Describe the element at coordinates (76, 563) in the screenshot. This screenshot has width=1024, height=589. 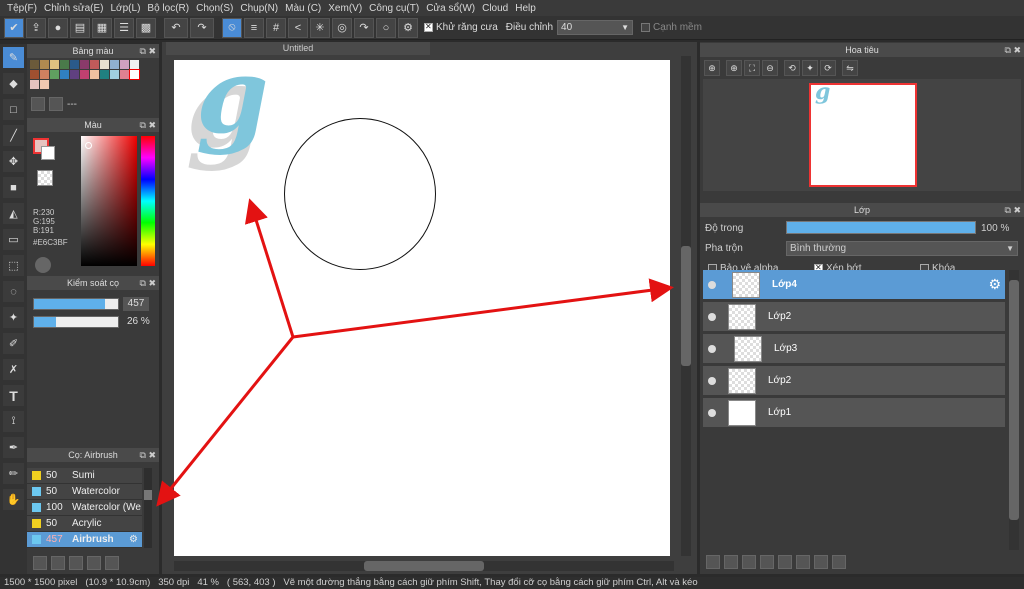
I see `brush-settings-icon` at that location.